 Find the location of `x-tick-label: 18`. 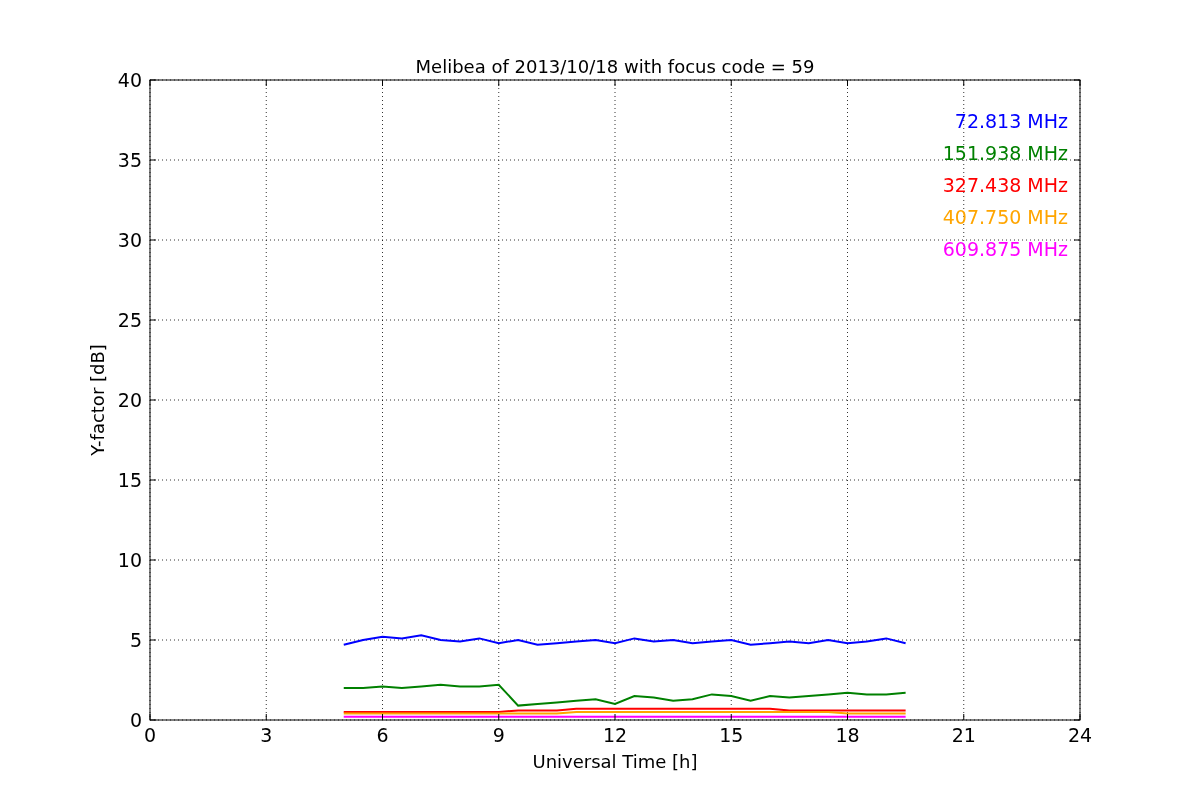

x-tick-label: 18 is located at coordinates (847, 735).